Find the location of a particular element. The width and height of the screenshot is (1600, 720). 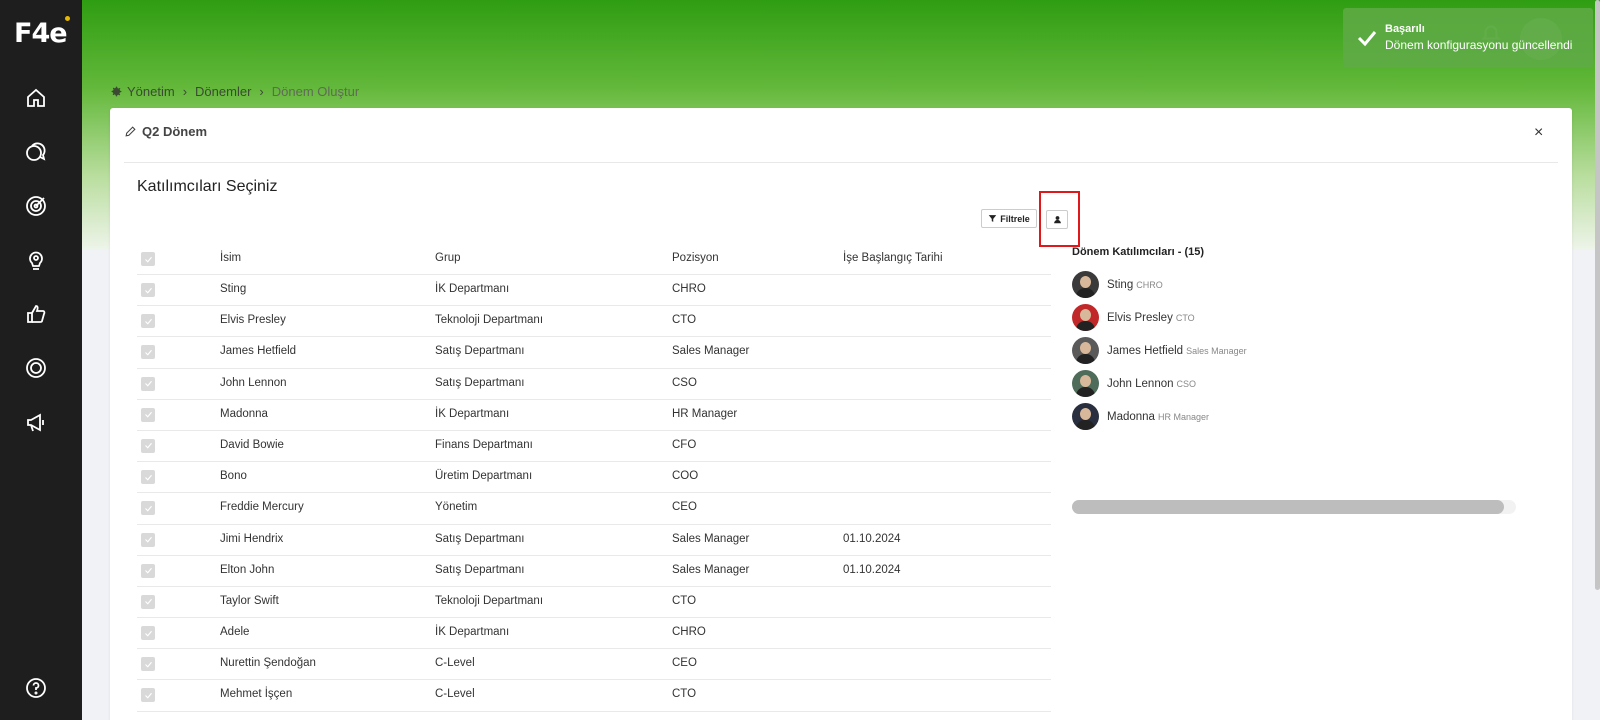

participant-name: Madonna is located at coordinates (1131, 416).